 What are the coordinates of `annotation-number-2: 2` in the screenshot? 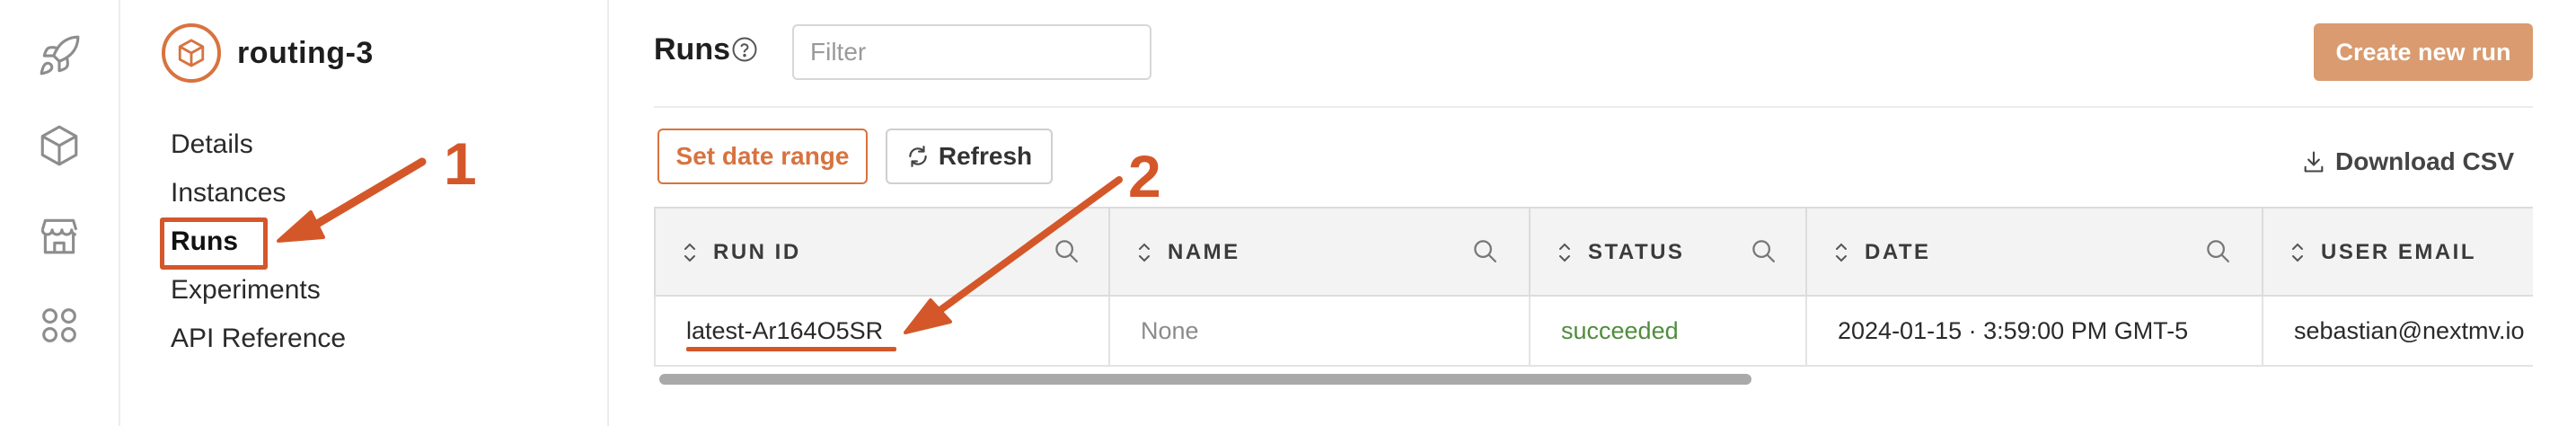 It's located at (1144, 176).